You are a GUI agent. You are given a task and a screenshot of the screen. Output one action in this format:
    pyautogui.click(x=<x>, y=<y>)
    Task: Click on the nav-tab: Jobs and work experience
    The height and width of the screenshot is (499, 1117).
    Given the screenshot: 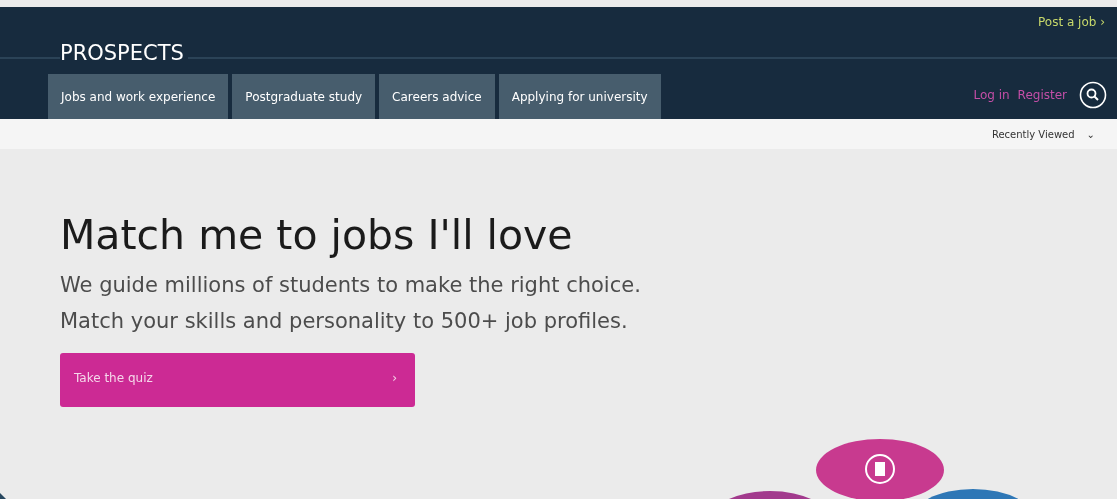 What is the action you would take?
    pyautogui.click(x=138, y=96)
    